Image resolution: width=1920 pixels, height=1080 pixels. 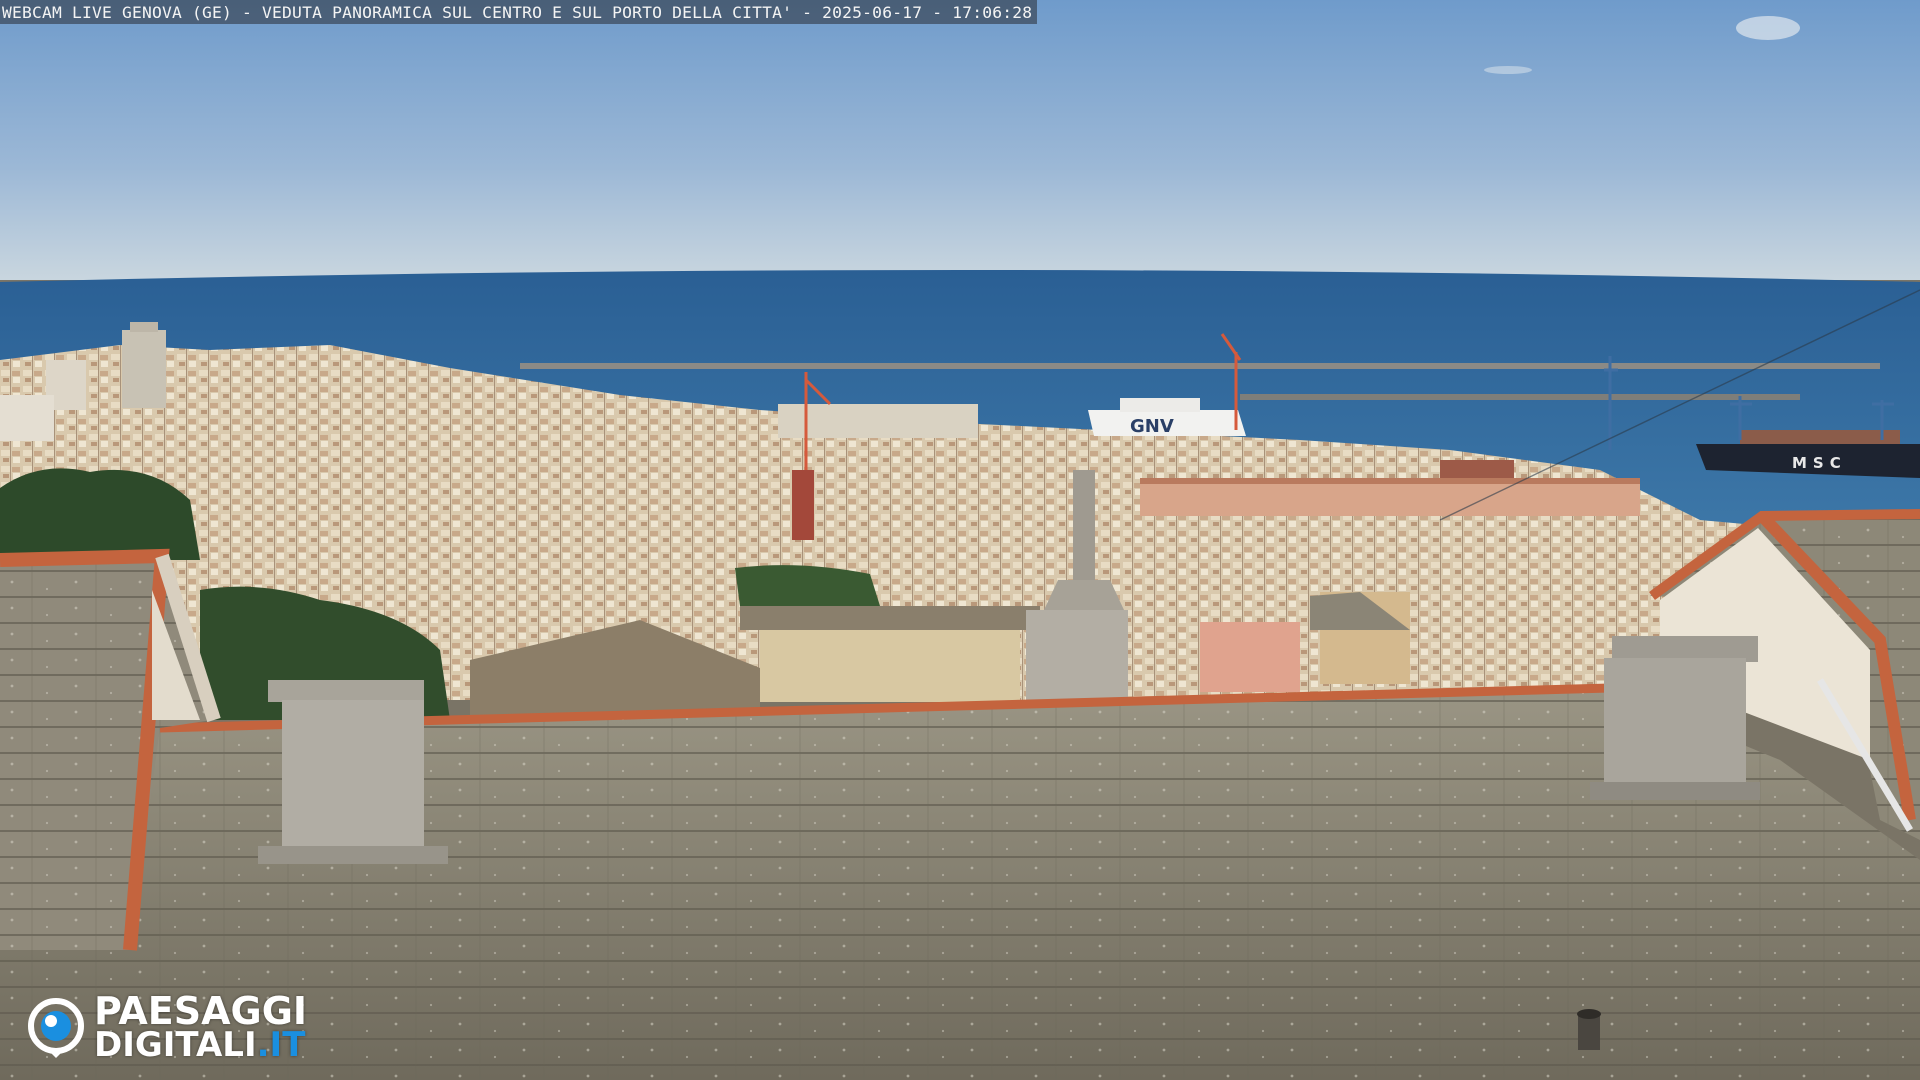 I want to click on ferry-marking: GNV, so click(x=1152, y=426).